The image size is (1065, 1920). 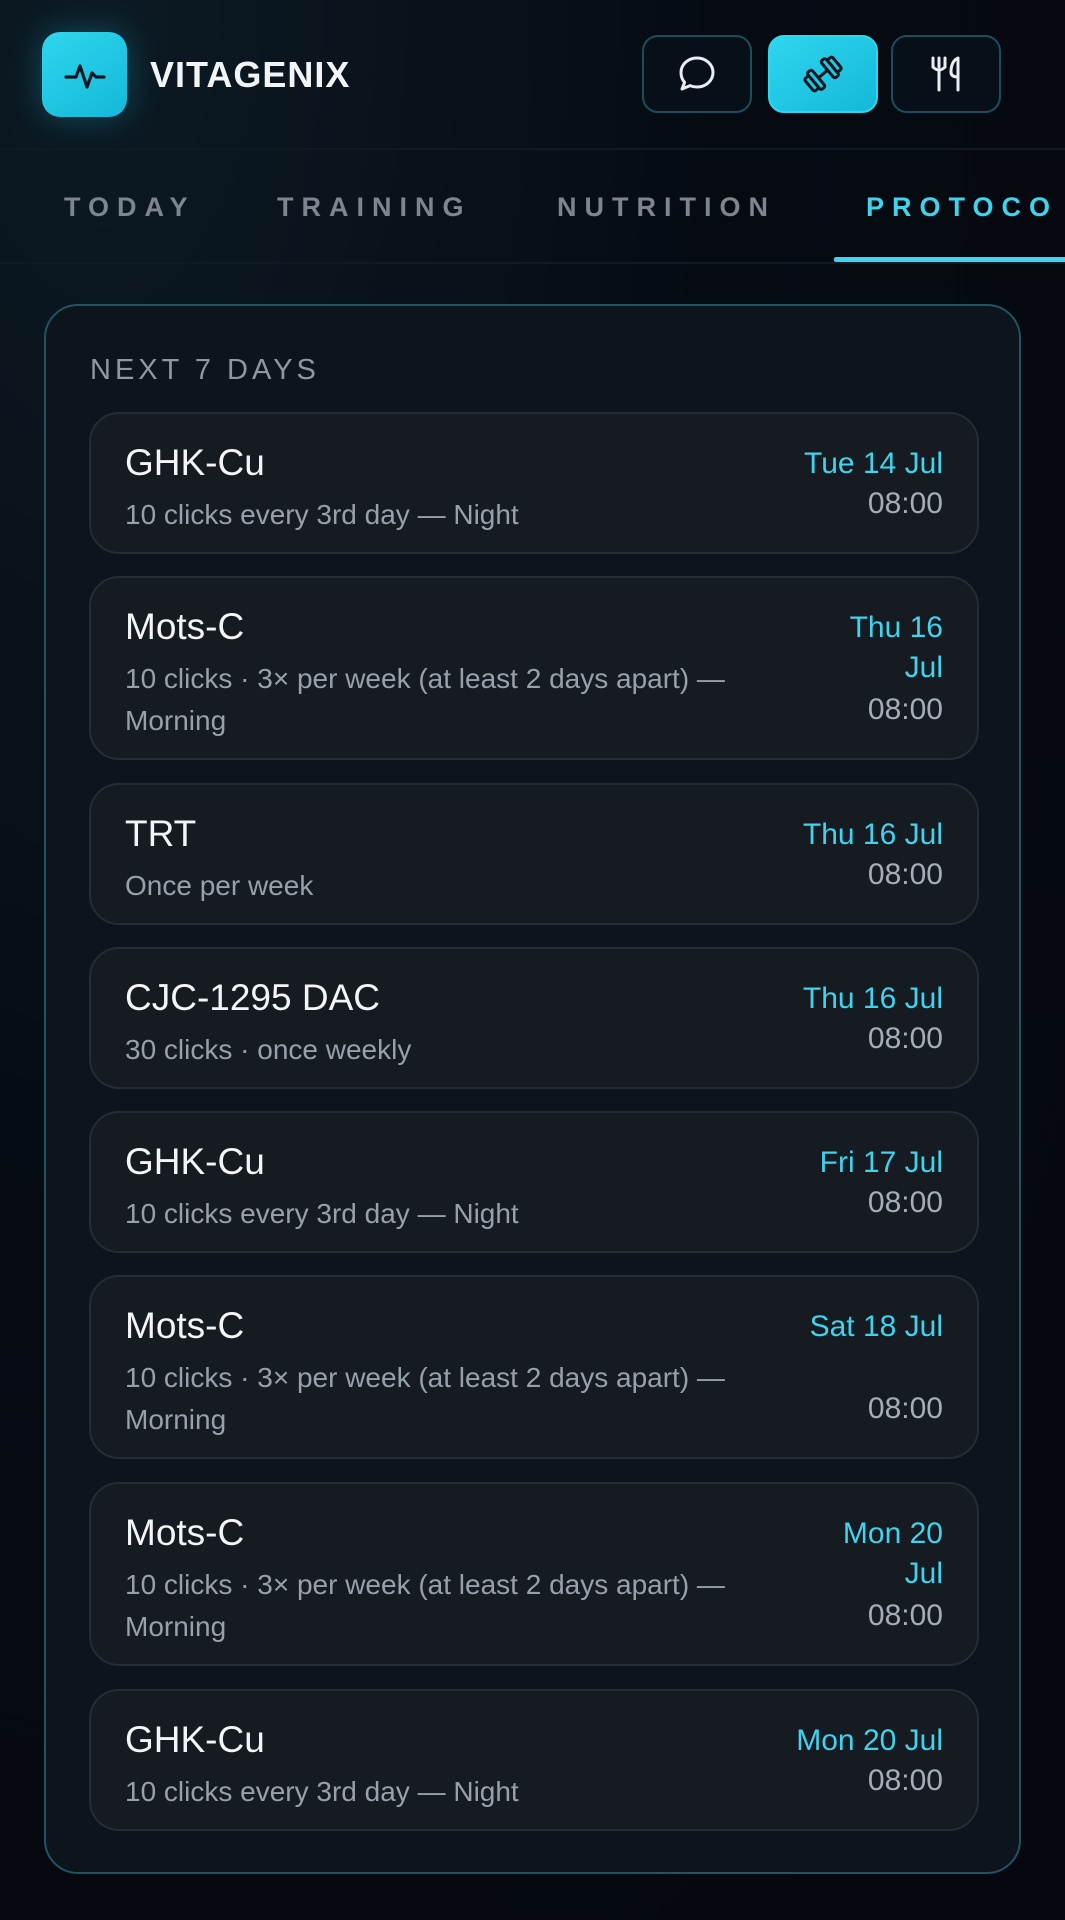 What do you see at coordinates (881, 1162) in the screenshot?
I see `item-date: Fri 17 Jul` at bounding box center [881, 1162].